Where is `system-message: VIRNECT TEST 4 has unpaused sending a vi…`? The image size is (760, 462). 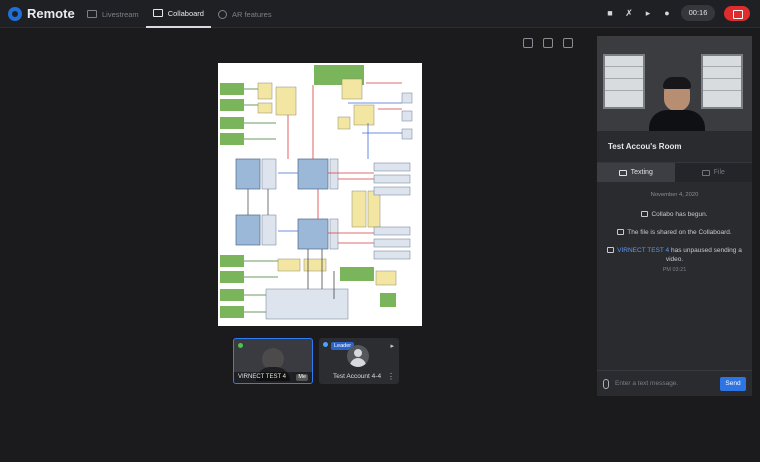
system-message: VIRNECT TEST 4 has unpaused sending a vi… is located at coordinates (674, 260).